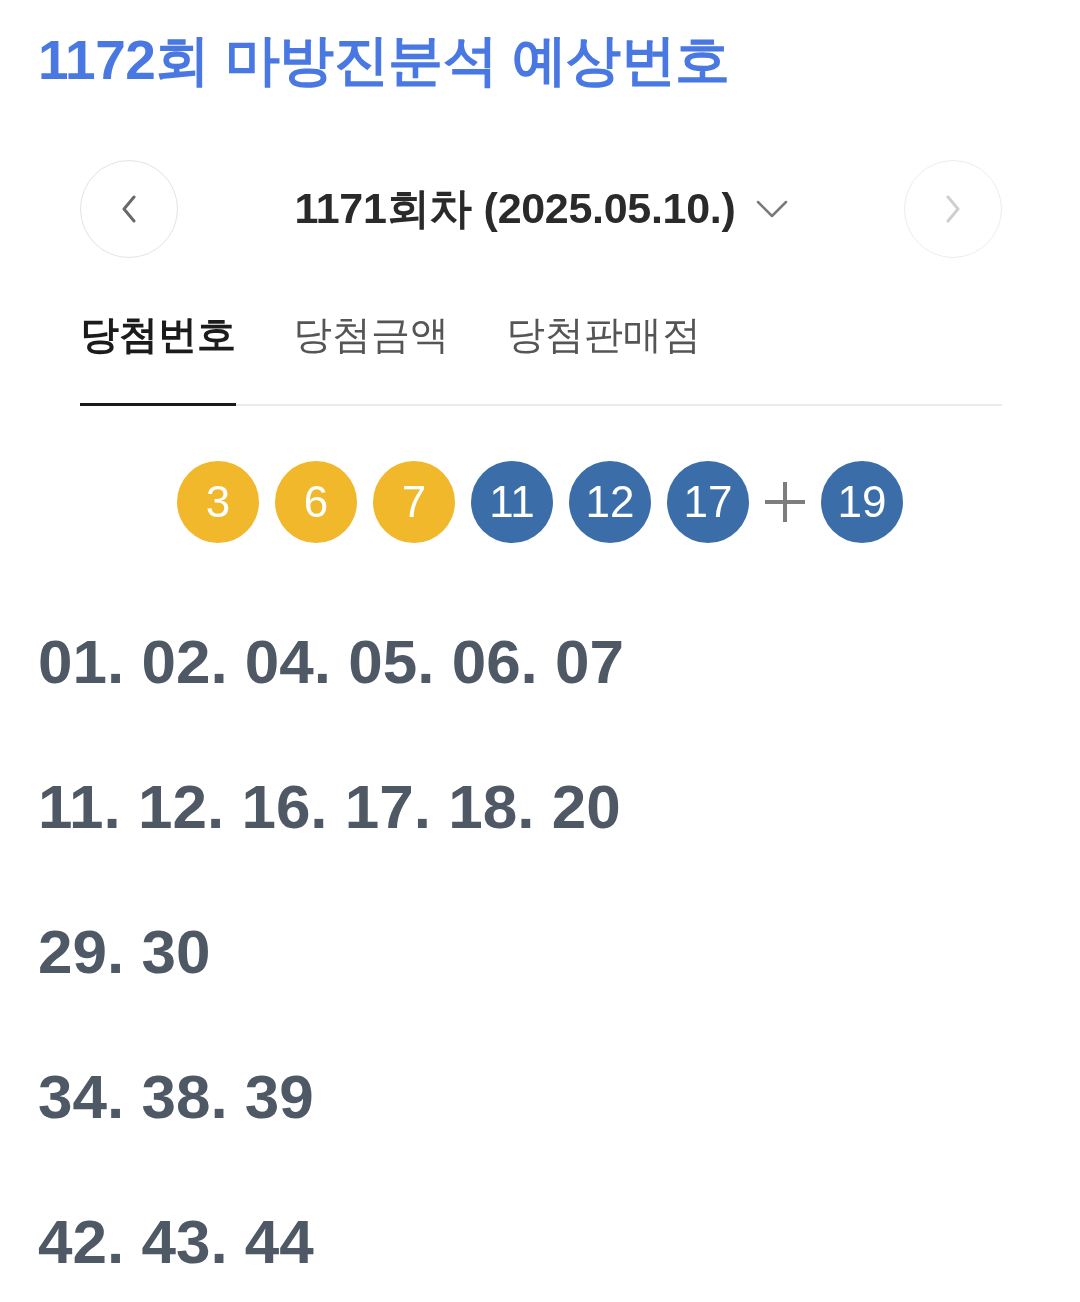 This screenshot has width=1080, height=1302. I want to click on plus-icon, so click(785, 502).